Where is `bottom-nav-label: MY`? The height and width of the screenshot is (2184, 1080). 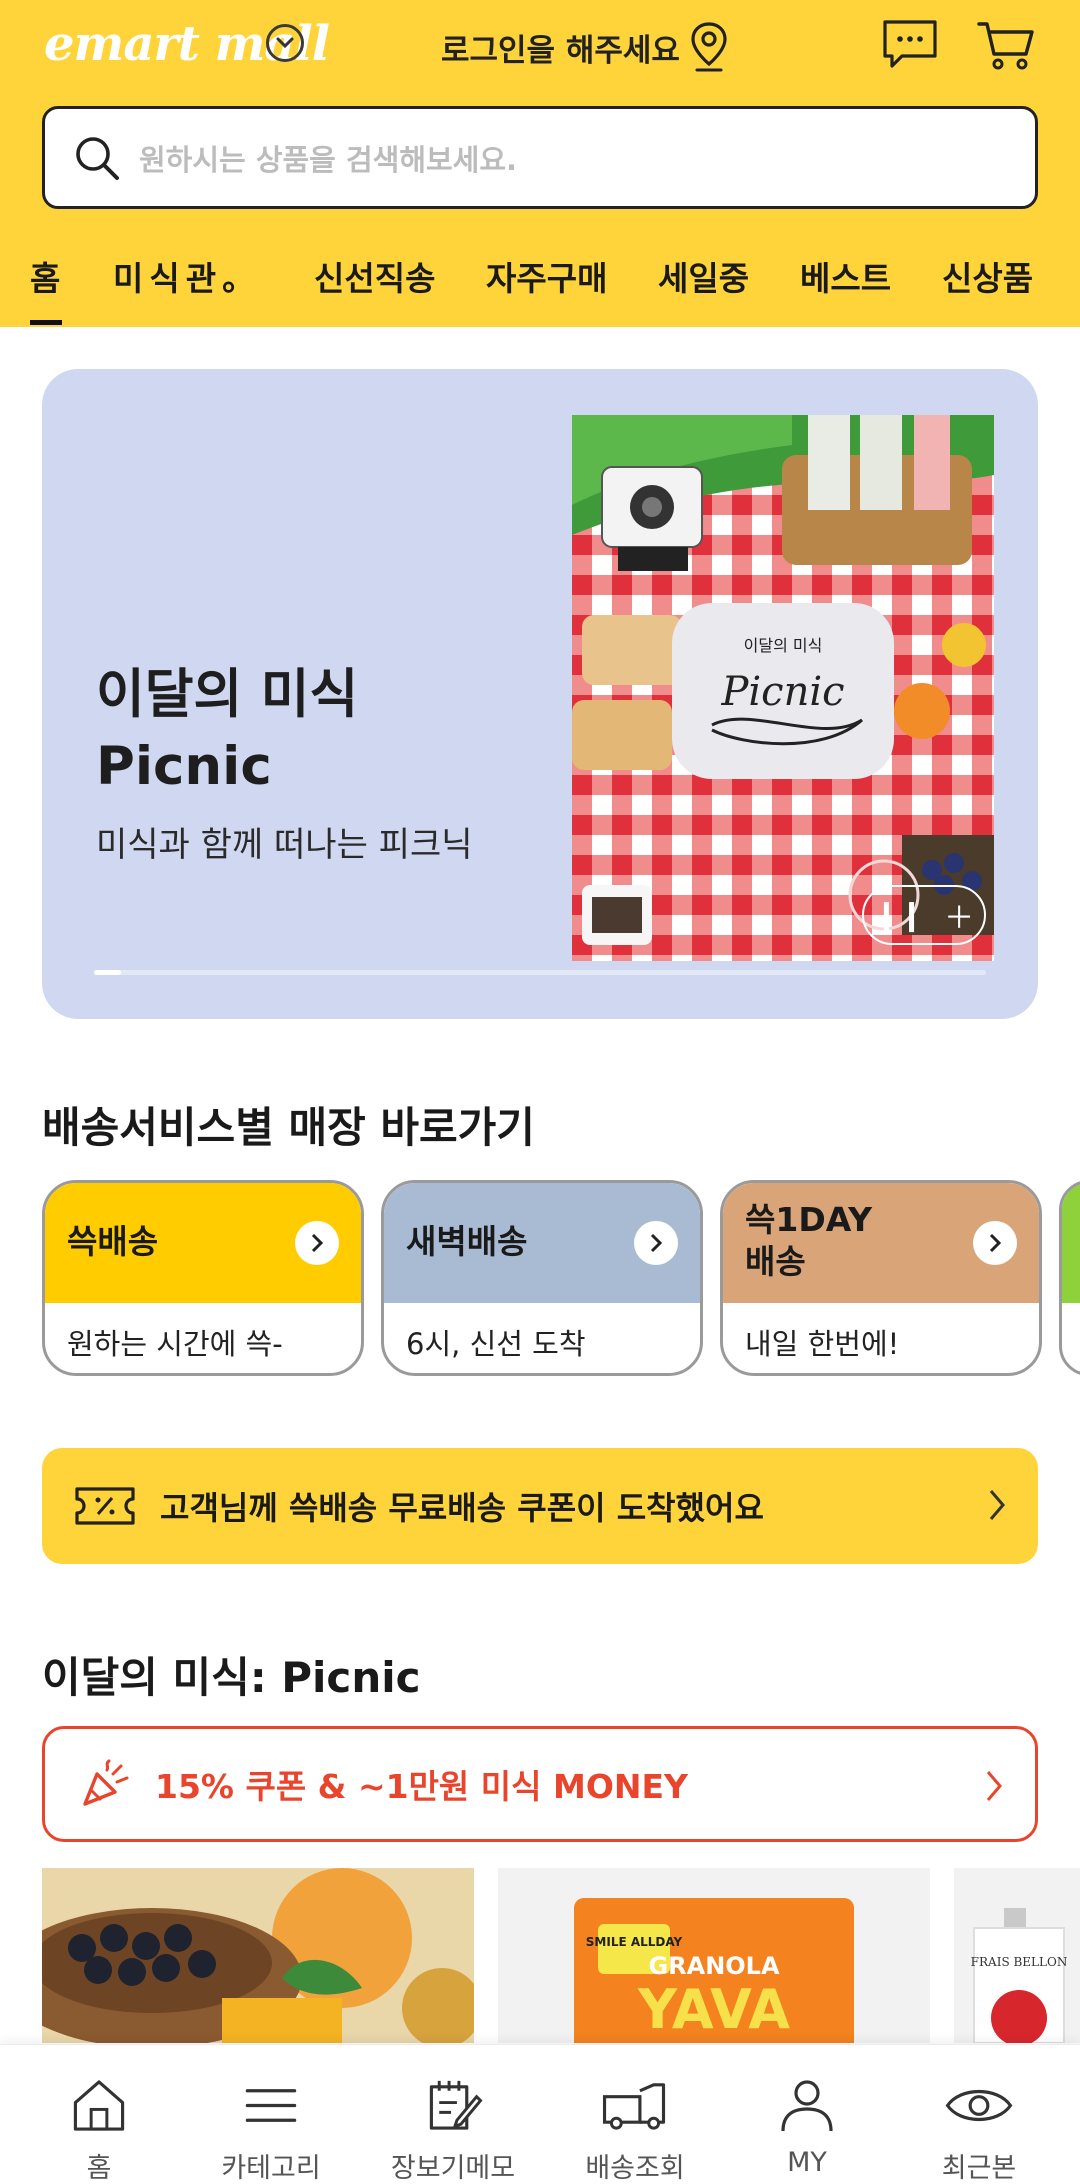 bottom-nav-label: MY is located at coordinates (807, 2162).